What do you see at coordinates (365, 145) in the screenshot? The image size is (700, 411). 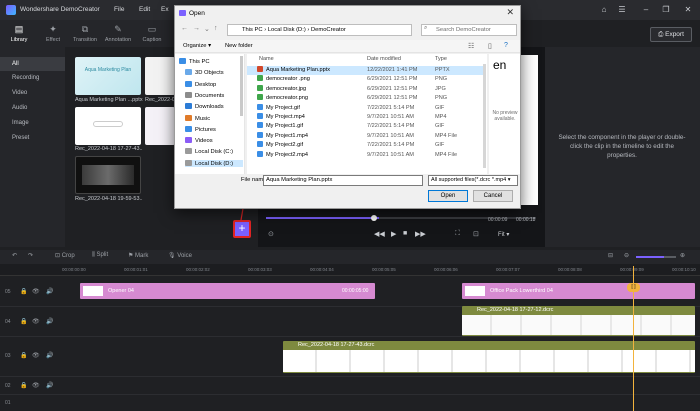 I see `file-row: My Project2.gif 7/22/2021 5:14 PM GIF` at bounding box center [365, 145].